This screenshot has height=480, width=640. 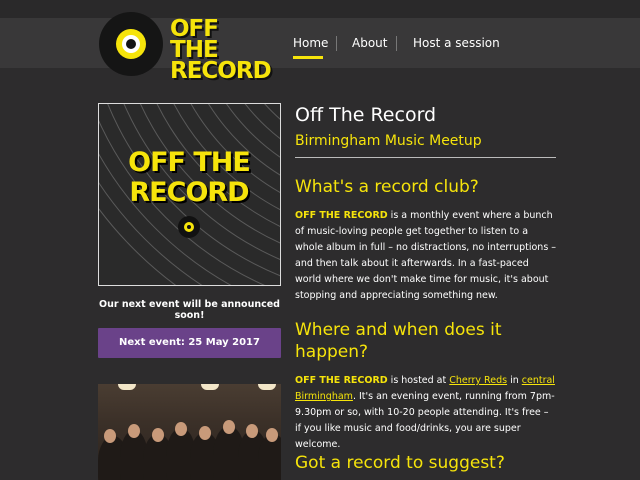 I want to click on album-art-line-2: RECORD, so click(x=189, y=192).